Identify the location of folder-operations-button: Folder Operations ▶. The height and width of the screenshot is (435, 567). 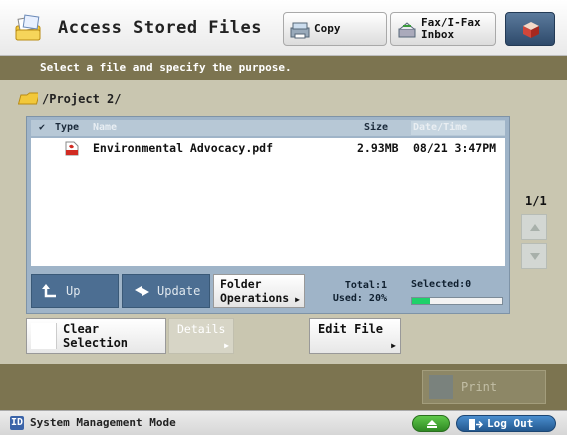
(259, 291).